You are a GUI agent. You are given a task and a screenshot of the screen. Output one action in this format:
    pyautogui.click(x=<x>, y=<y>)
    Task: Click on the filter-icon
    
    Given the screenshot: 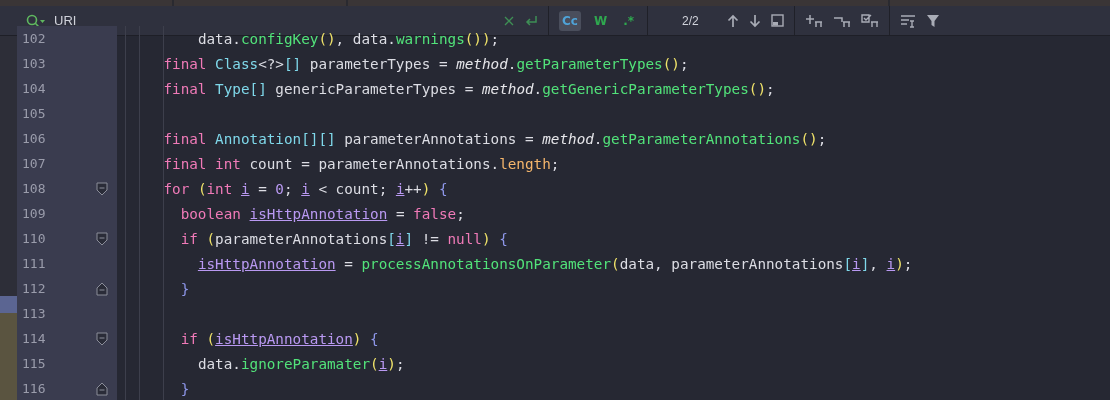 What is the action you would take?
    pyautogui.click(x=932, y=20)
    